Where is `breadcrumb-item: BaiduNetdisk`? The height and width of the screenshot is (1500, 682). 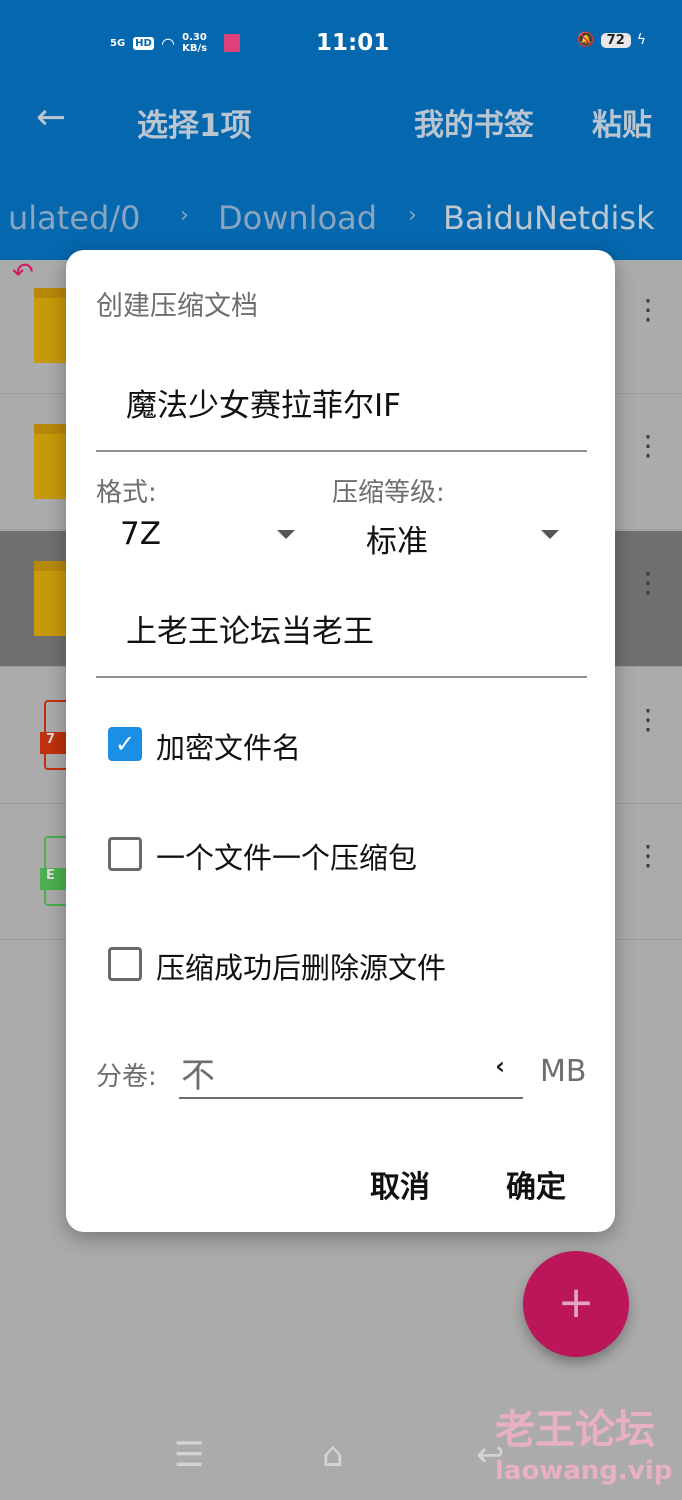 breadcrumb-item: BaiduNetdisk is located at coordinates (549, 218).